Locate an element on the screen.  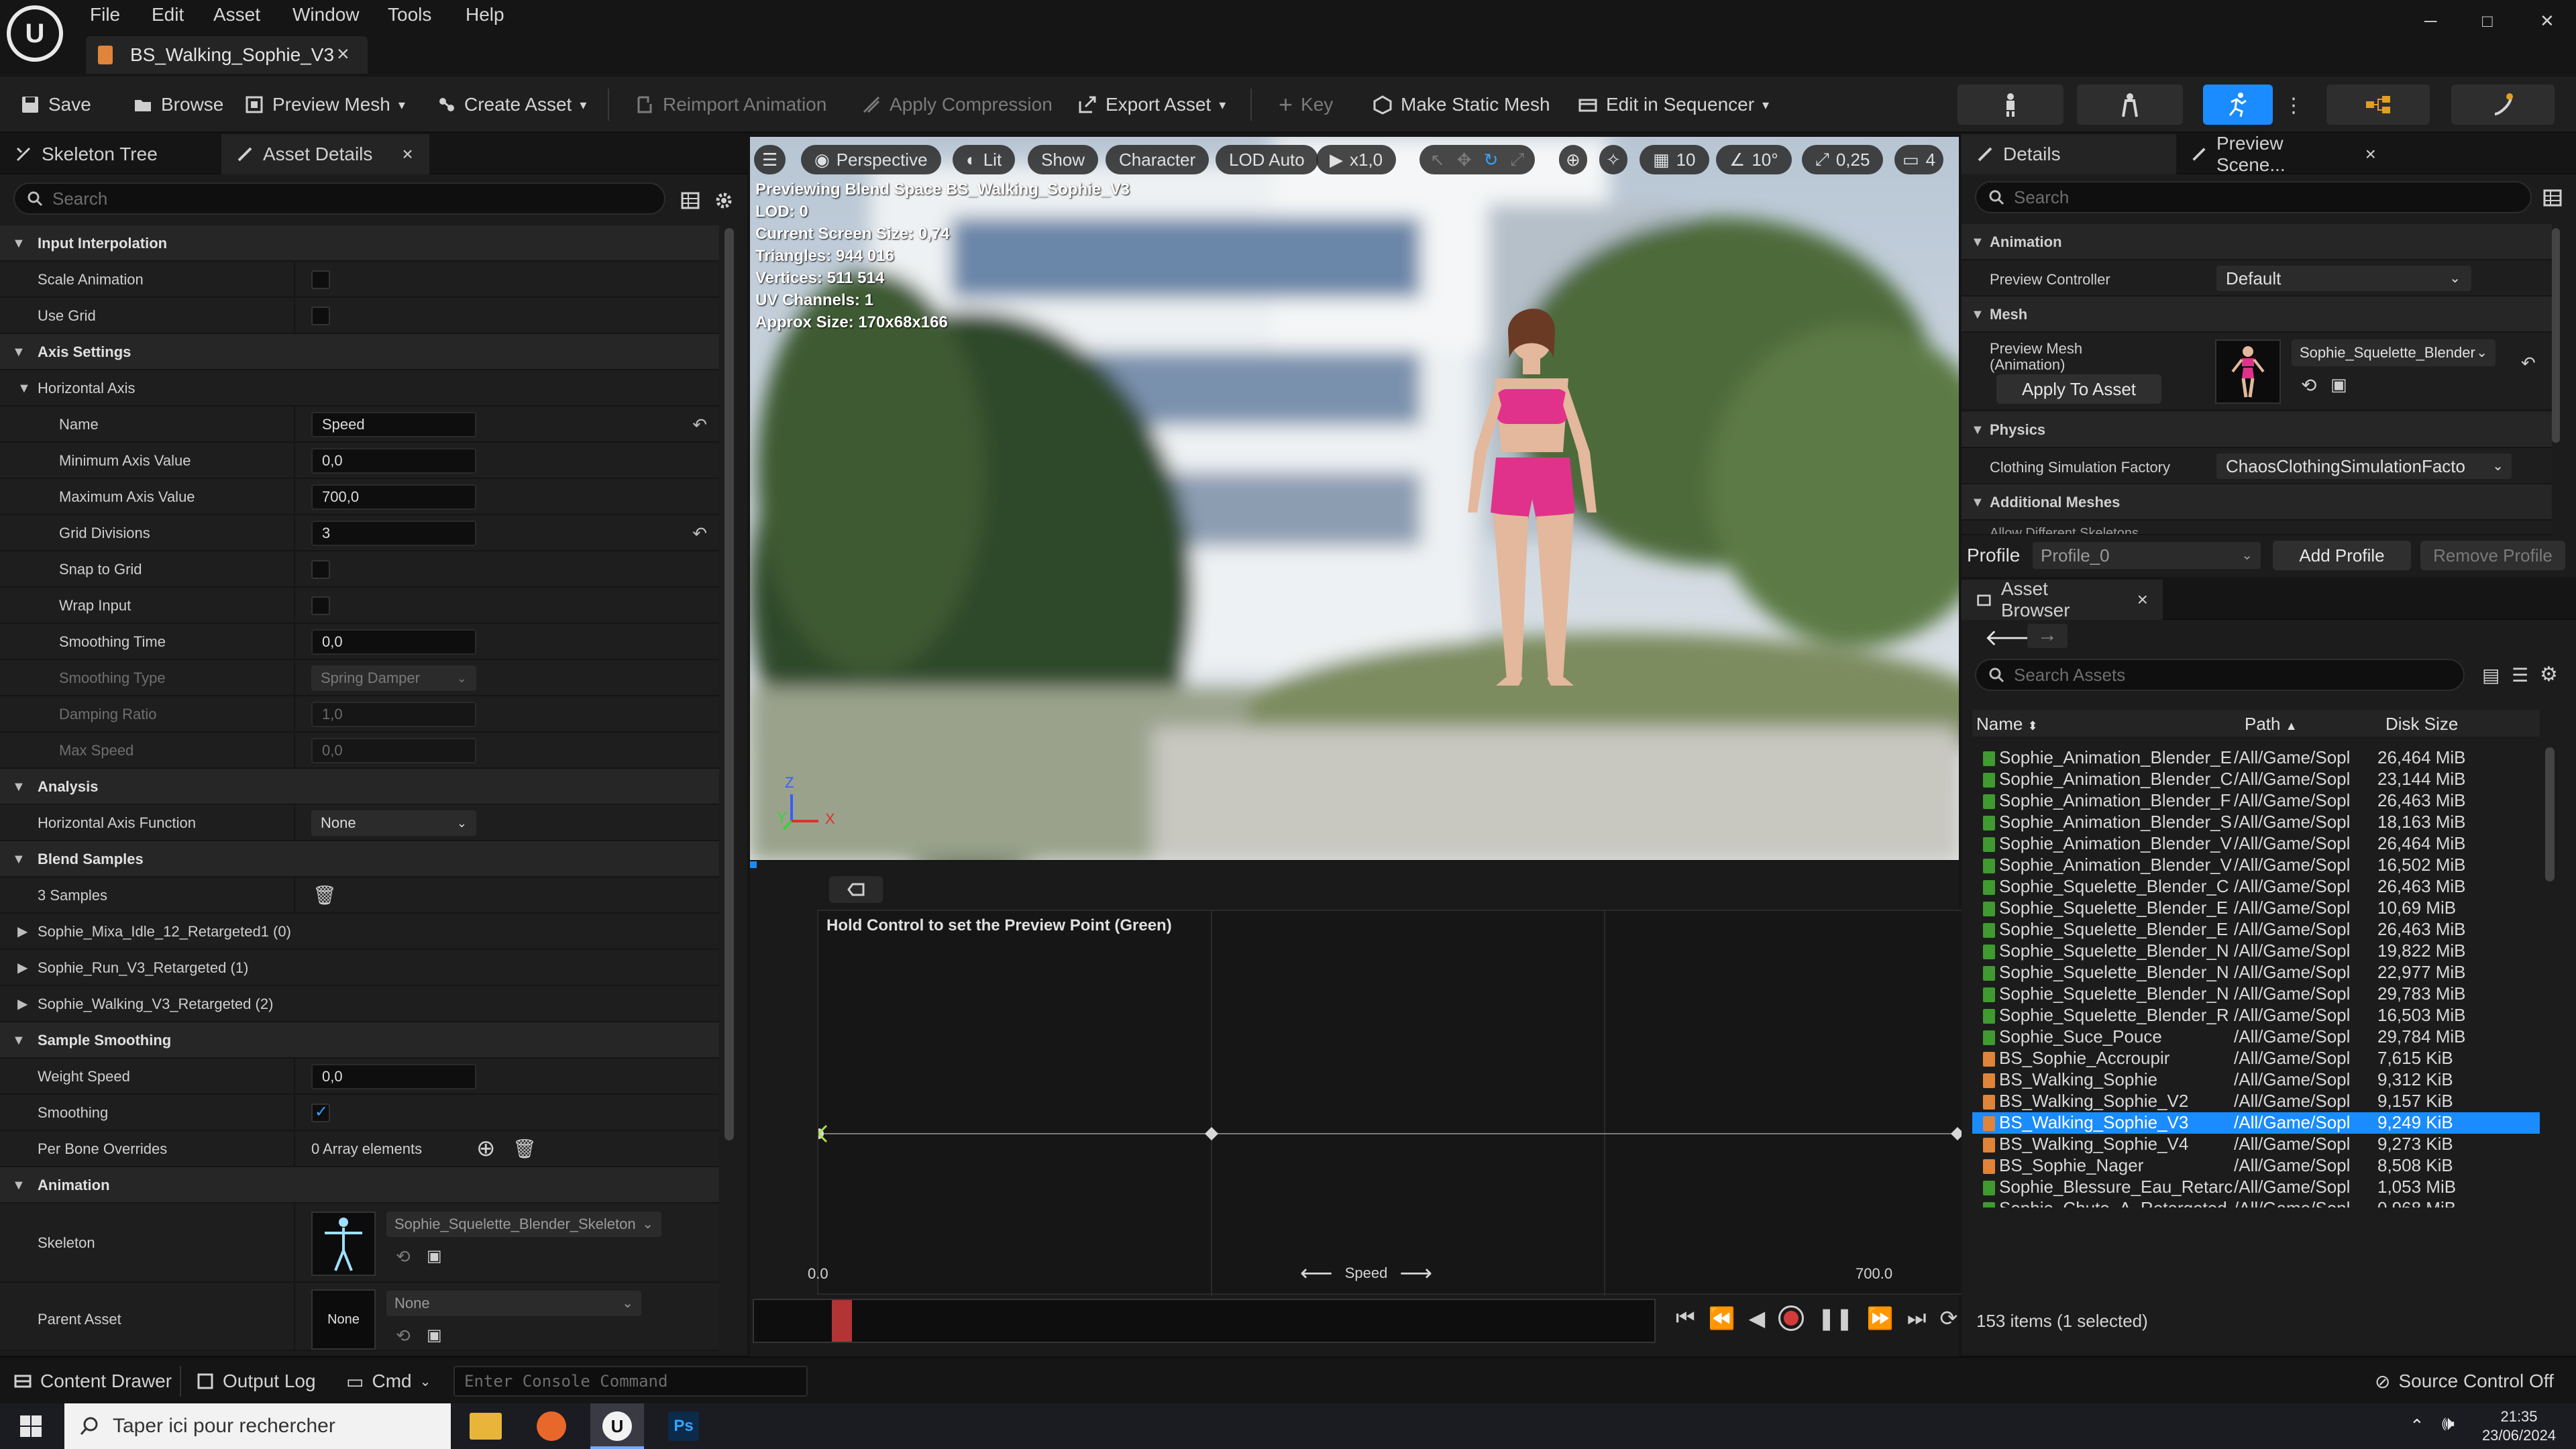
camera-speed-button: ▭ 4 is located at coordinates (1919, 159).